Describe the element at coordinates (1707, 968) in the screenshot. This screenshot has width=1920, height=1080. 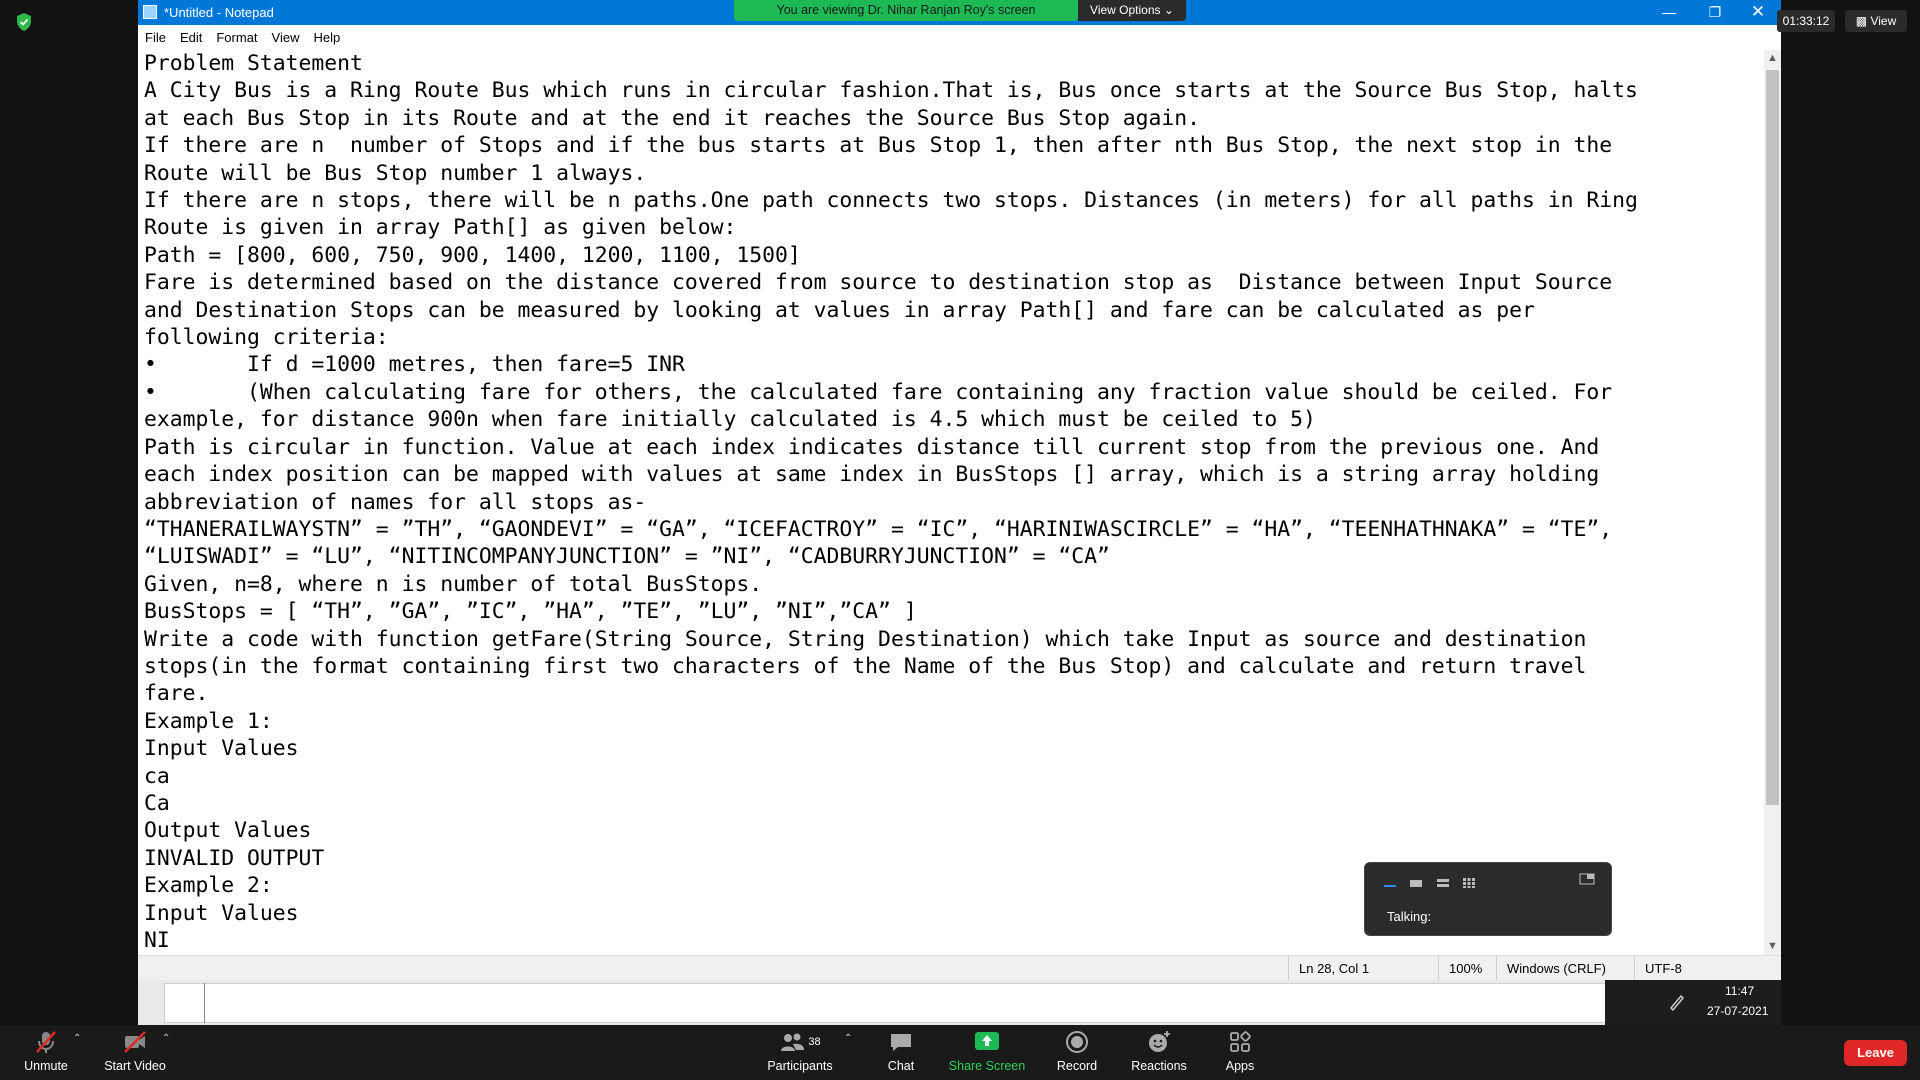
I see `encoding: UTF-8` at that location.